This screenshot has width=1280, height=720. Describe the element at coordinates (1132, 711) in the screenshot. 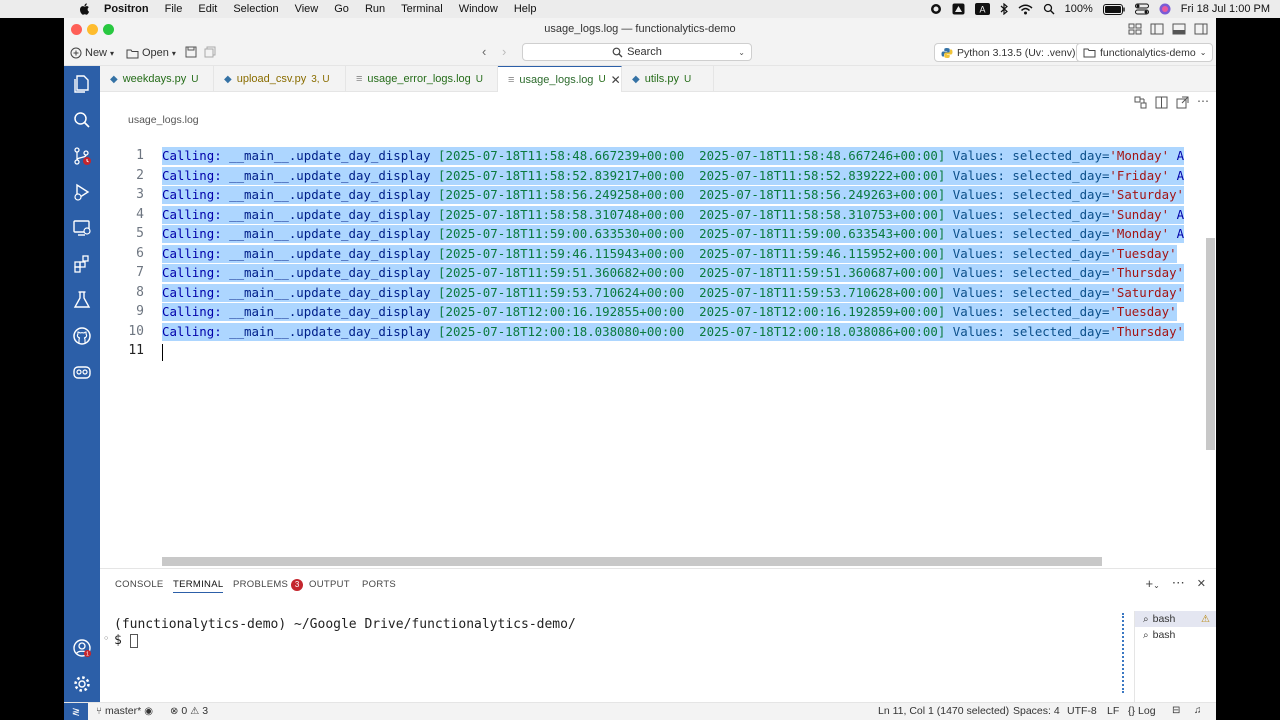

I see `braces-icon: {}` at that location.